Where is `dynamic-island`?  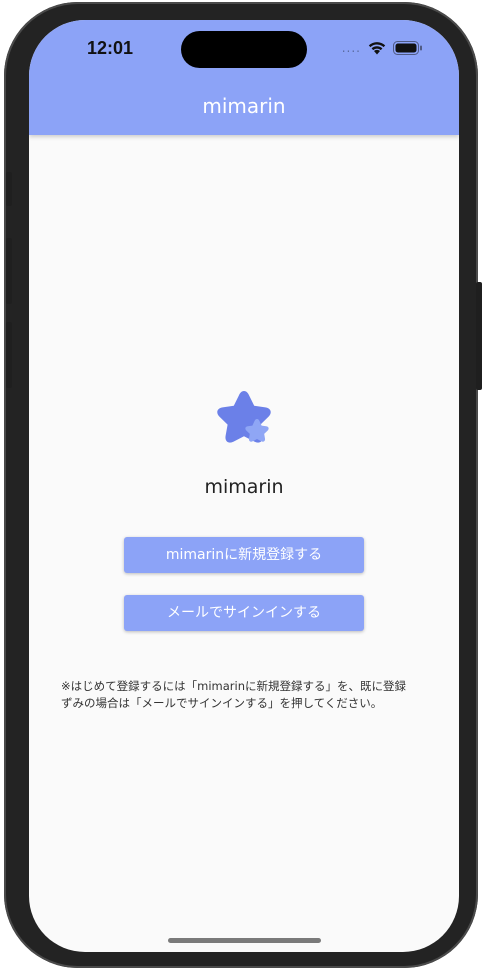 dynamic-island is located at coordinates (244, 49).